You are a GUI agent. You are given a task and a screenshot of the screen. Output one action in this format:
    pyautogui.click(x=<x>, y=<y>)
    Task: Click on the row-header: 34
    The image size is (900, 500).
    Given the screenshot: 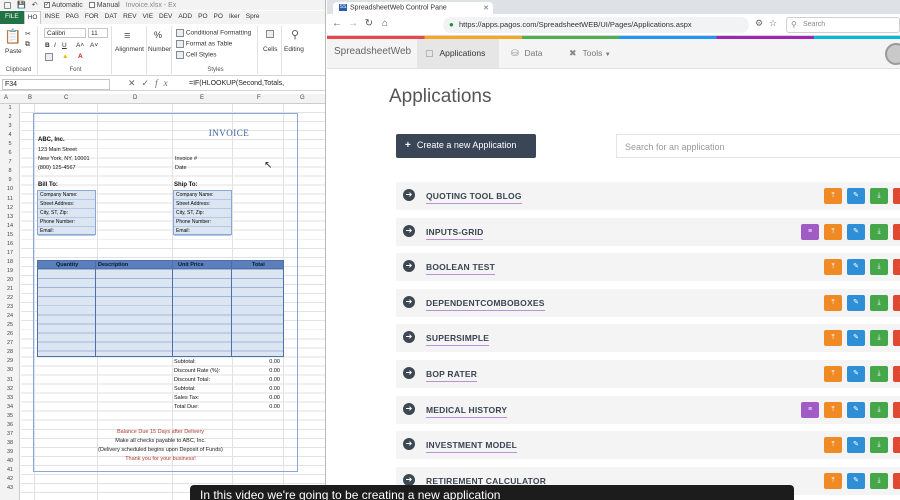 What is the action you would take?
    pyautogui.click(x=10, y=407)
    